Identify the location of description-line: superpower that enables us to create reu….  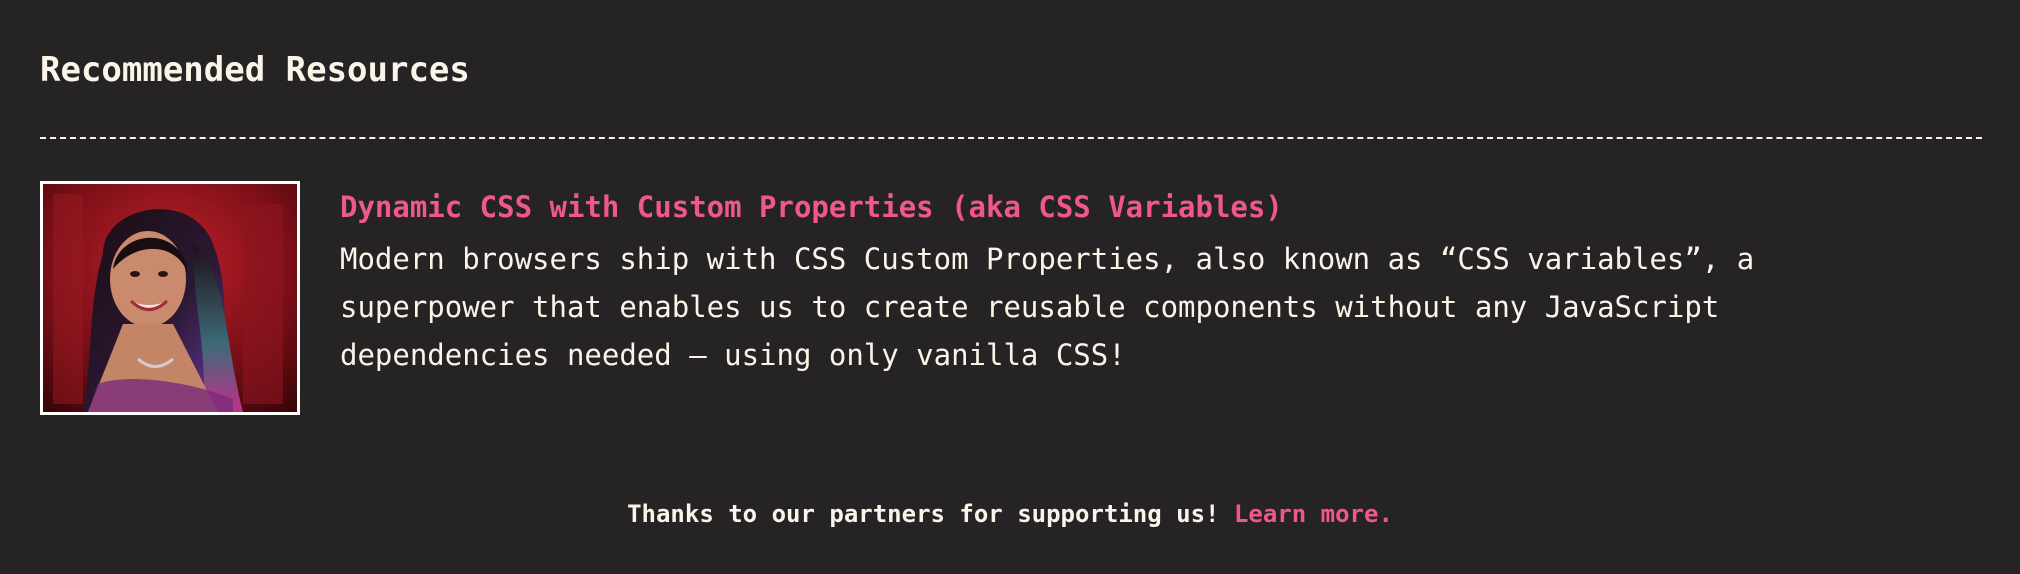
(1030, 307).